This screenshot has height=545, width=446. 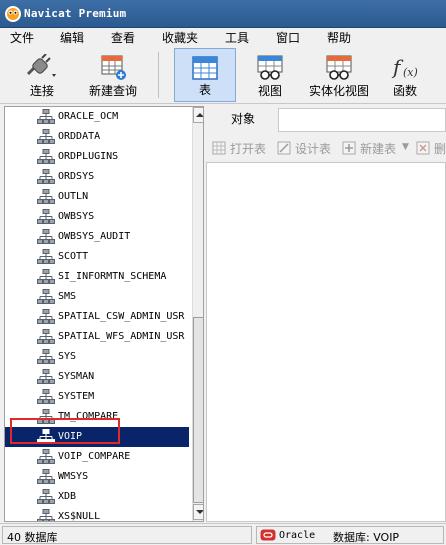 I want to click on design-table-button: 设计表, so click(x=313, y=148).